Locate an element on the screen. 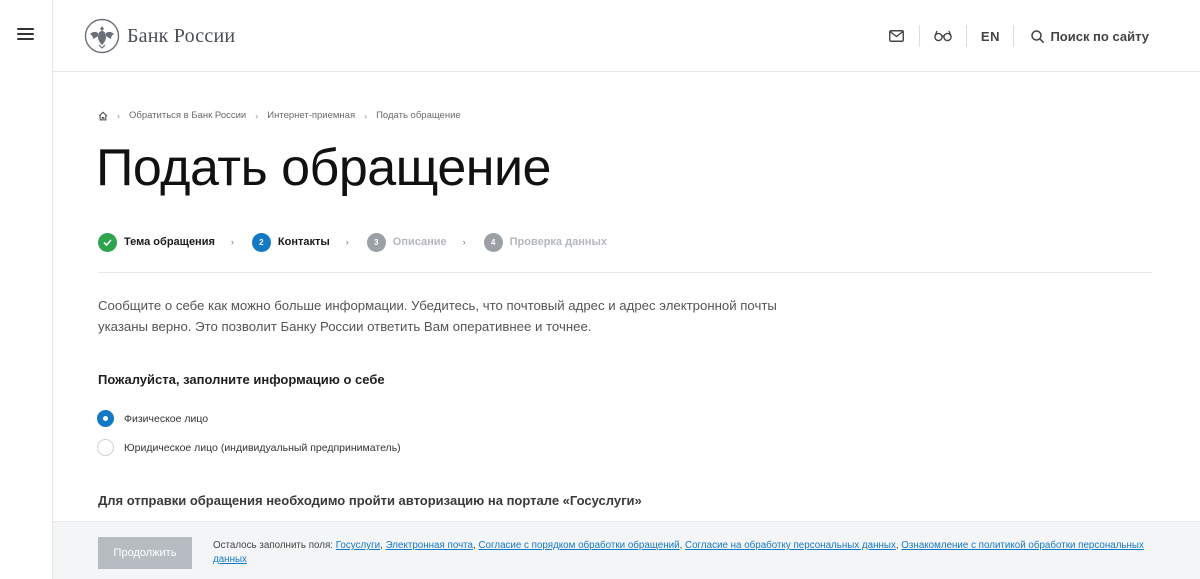  step-description: 3 Описание is located at coordinates (406, 242).